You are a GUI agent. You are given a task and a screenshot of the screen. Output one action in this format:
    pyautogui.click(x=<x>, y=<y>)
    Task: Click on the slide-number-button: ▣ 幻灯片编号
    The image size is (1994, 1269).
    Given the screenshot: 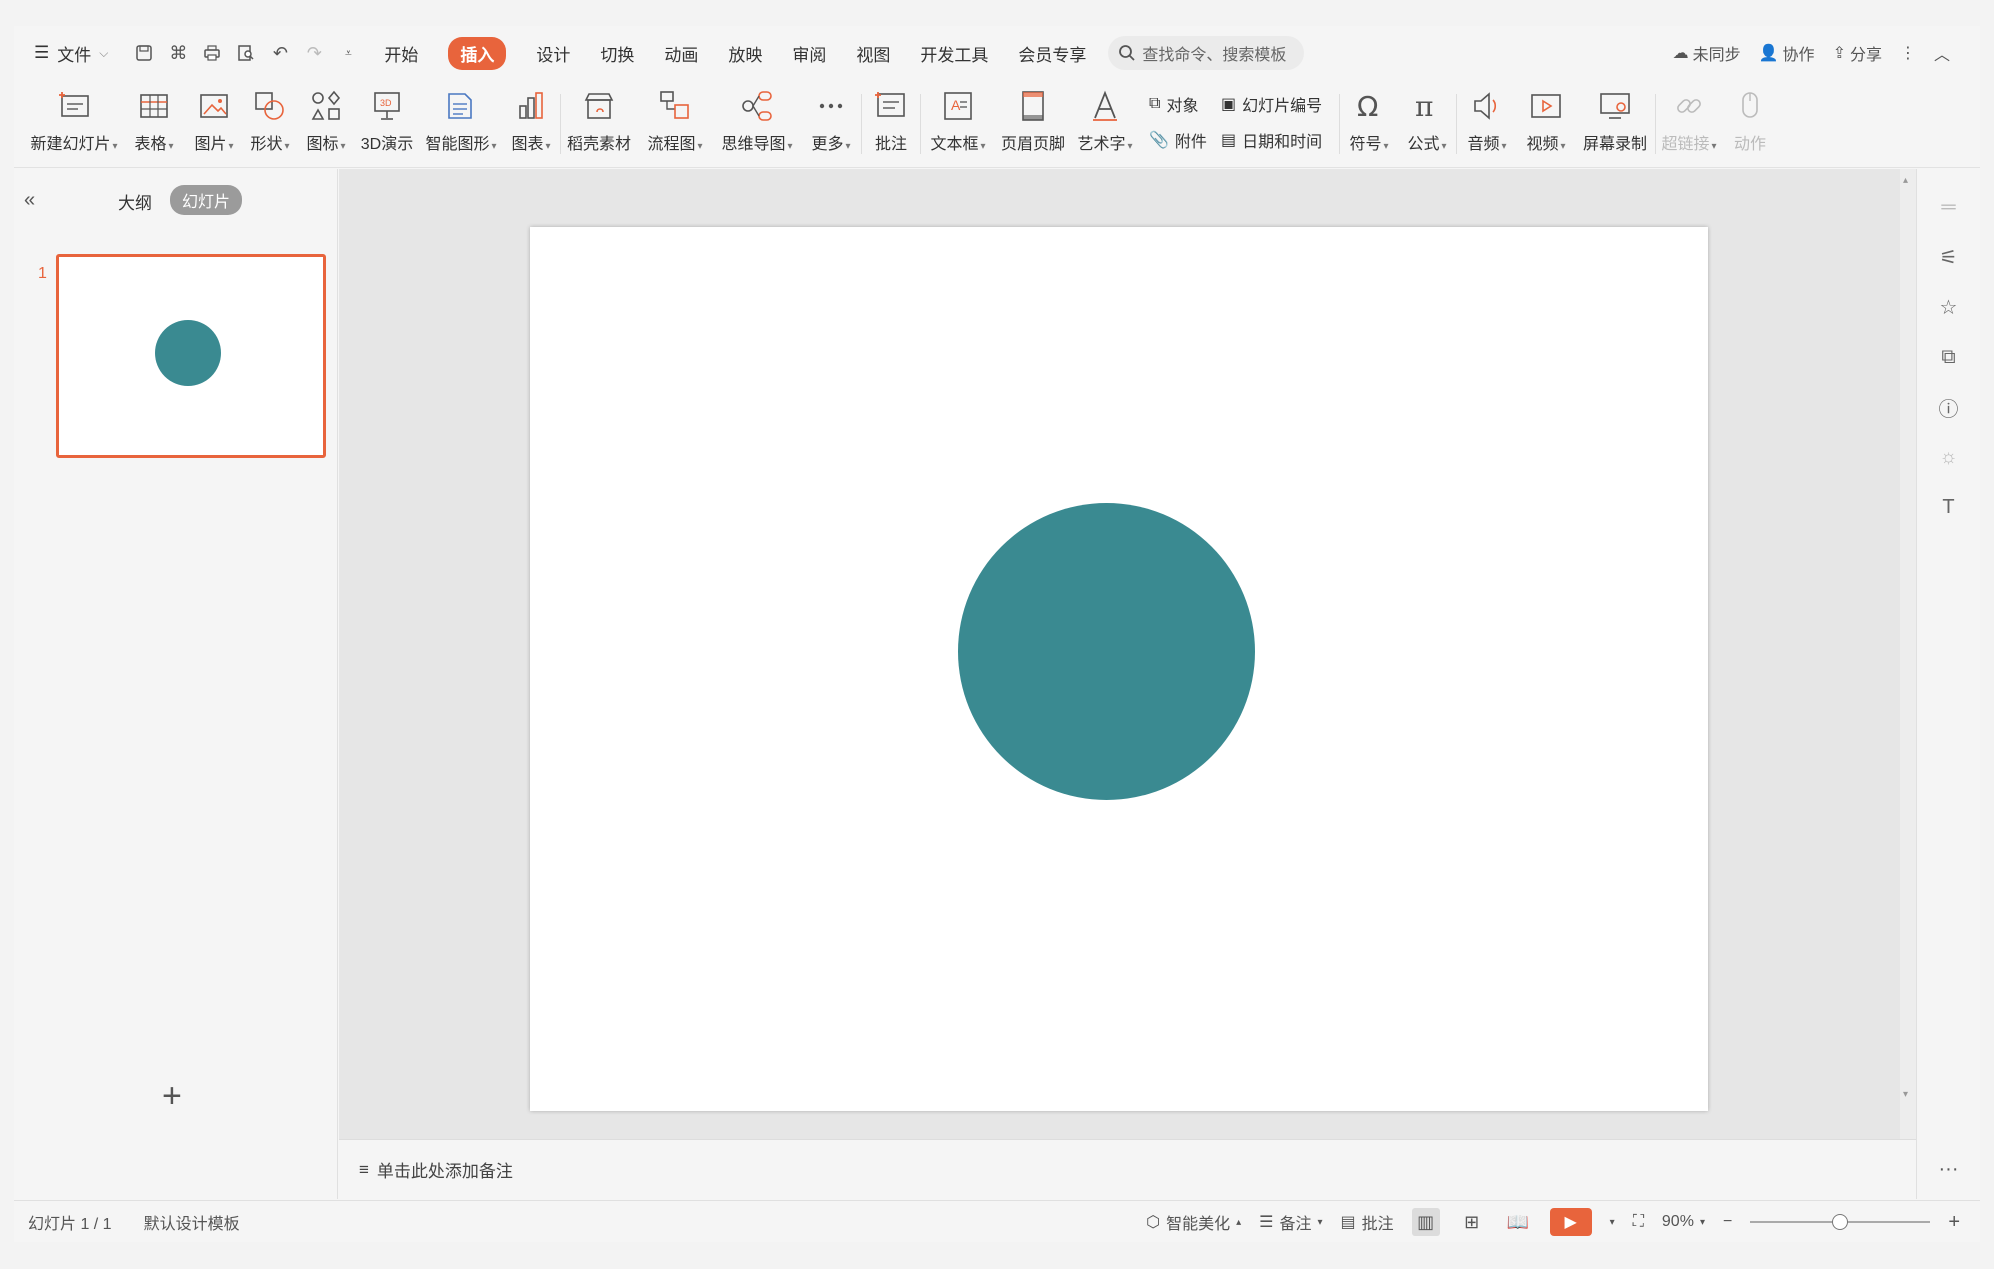 What is the action you would take?
    pyautogui.click(x=1280, y=104)
    